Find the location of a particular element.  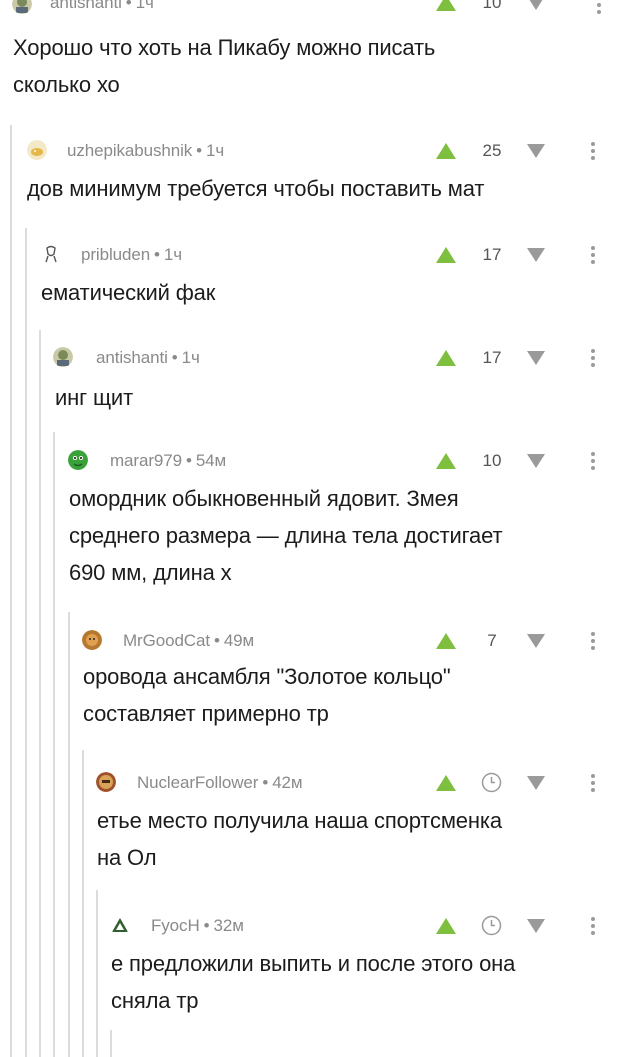

comment-line: омордник обыкновенный ядовит. Змея is located at coordinates (264, 498).